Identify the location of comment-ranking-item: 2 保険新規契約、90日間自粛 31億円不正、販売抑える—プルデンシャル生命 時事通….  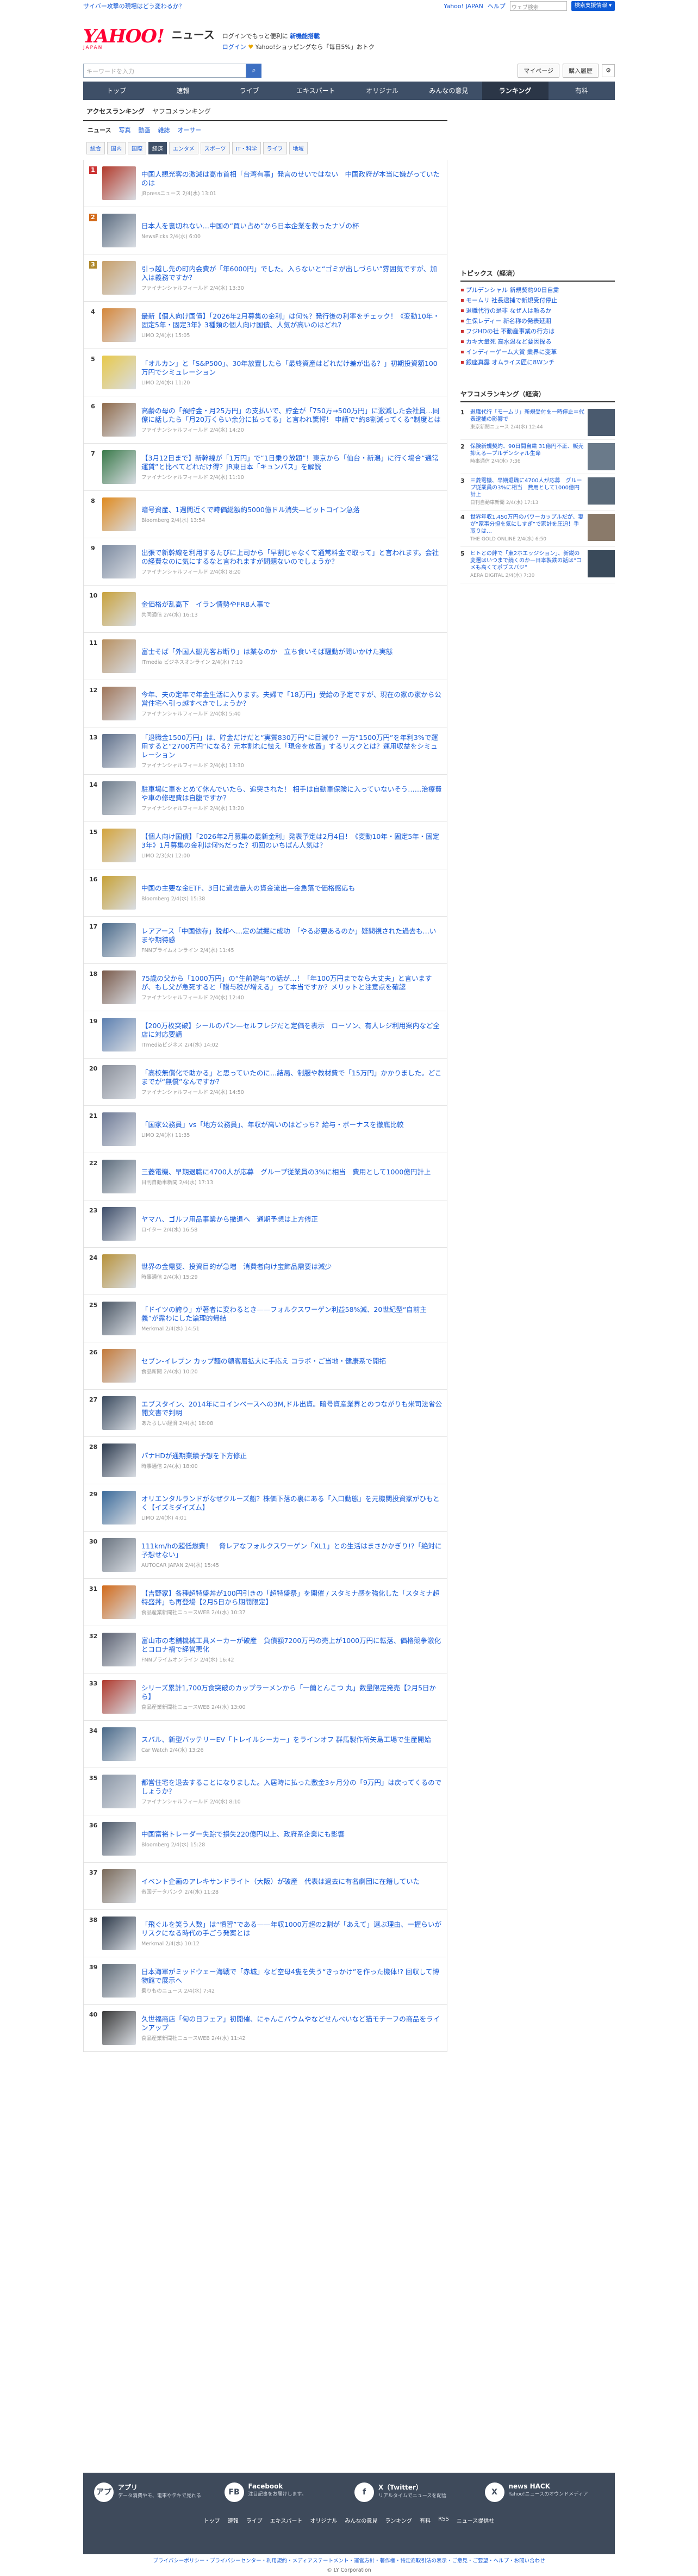
(537, 457).